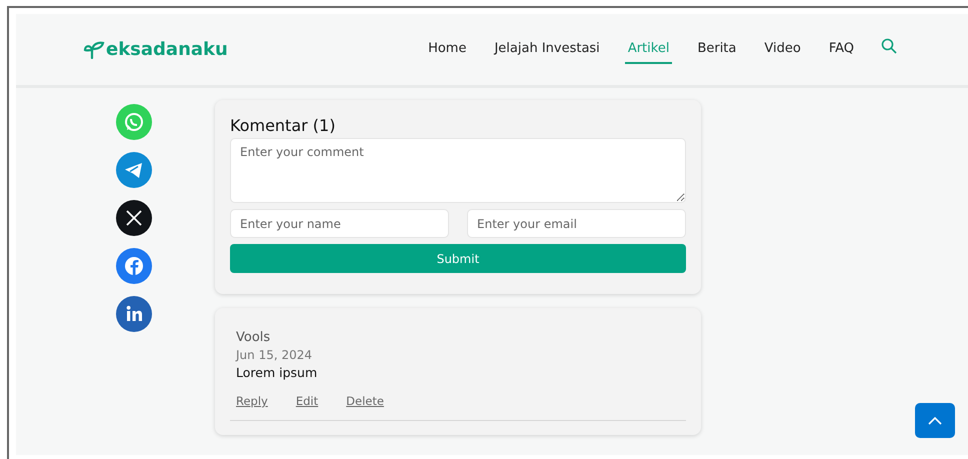  What do you see at coordinates (576, 223) in the screenshot?
I see `email-field: Enter your email` at bounding box center [576, 223].